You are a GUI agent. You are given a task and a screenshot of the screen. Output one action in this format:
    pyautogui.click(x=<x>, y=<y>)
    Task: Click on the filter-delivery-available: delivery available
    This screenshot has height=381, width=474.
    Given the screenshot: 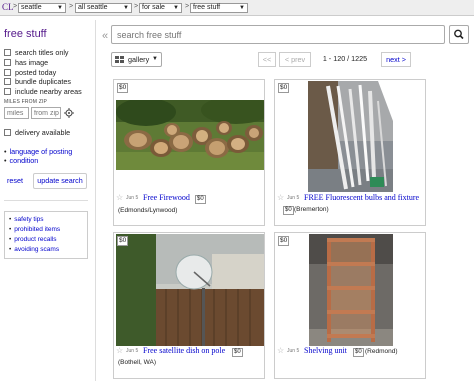 What is the action you would take?
    pyautogui.click(x=37, y=132)
    